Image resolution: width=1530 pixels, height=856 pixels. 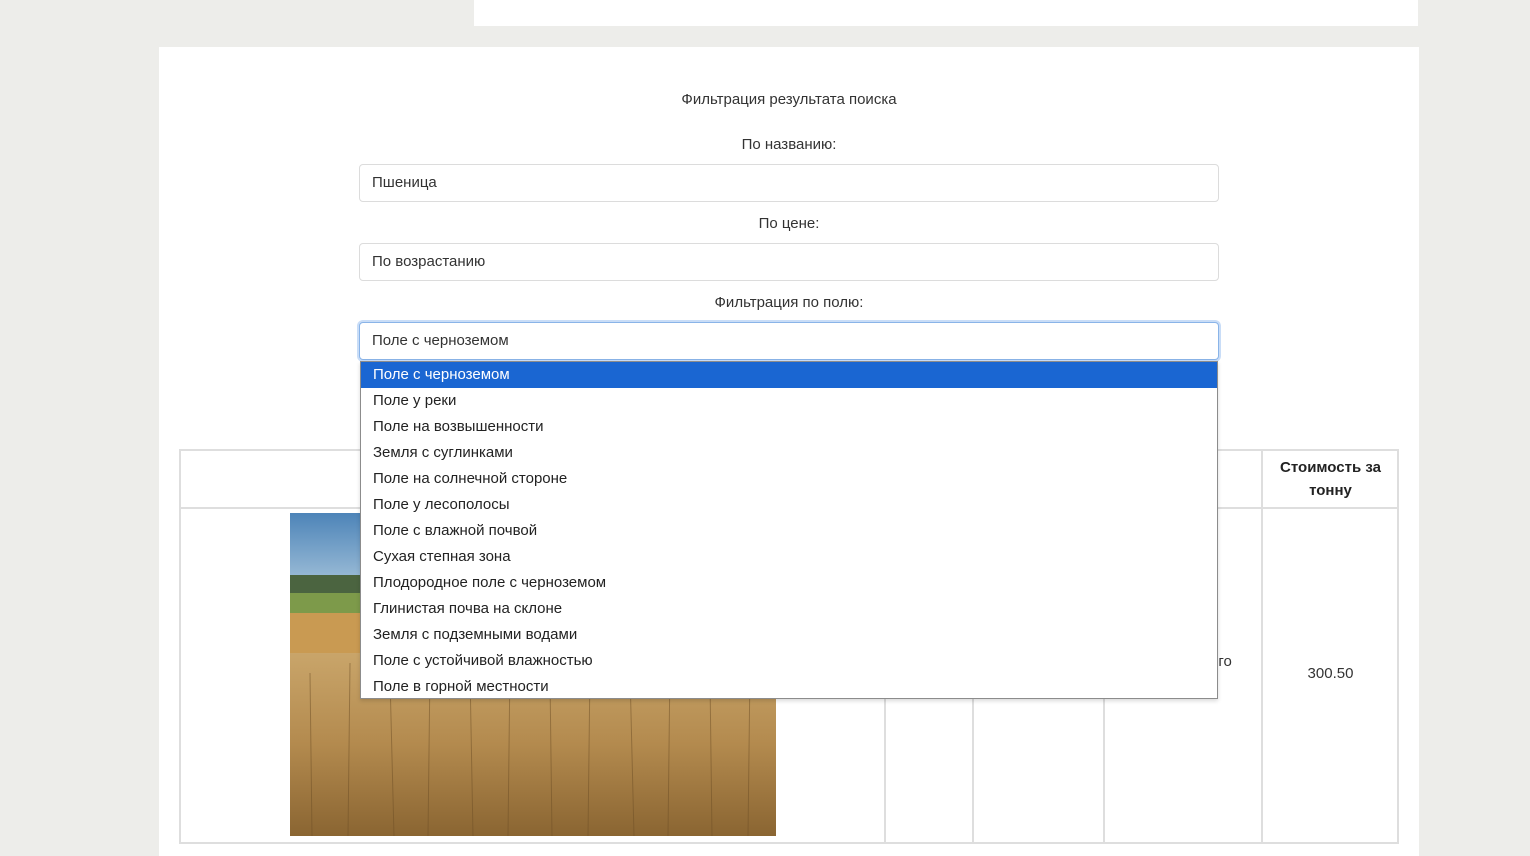 I want to click on dropdown-option: Земля с суглинками, so click(x=789, y=453).